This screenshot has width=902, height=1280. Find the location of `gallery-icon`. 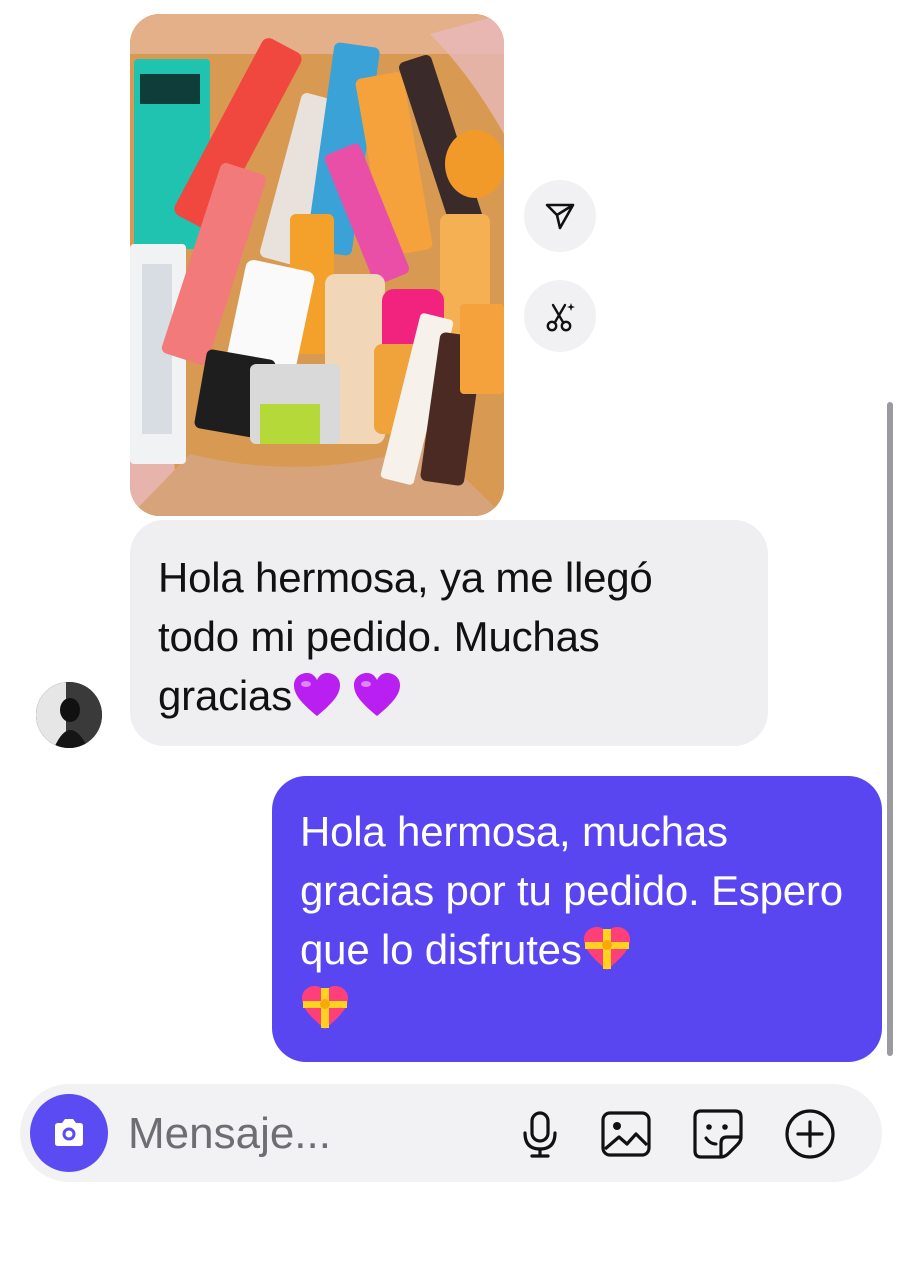

gallery-icon is located at coordinates (626, 1134).